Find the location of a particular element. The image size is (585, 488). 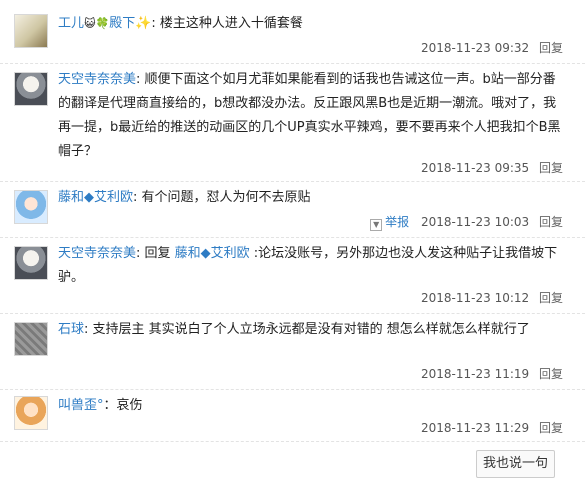

post-date: 2018-11-23 10:03 is located at coordinates (475, 222).